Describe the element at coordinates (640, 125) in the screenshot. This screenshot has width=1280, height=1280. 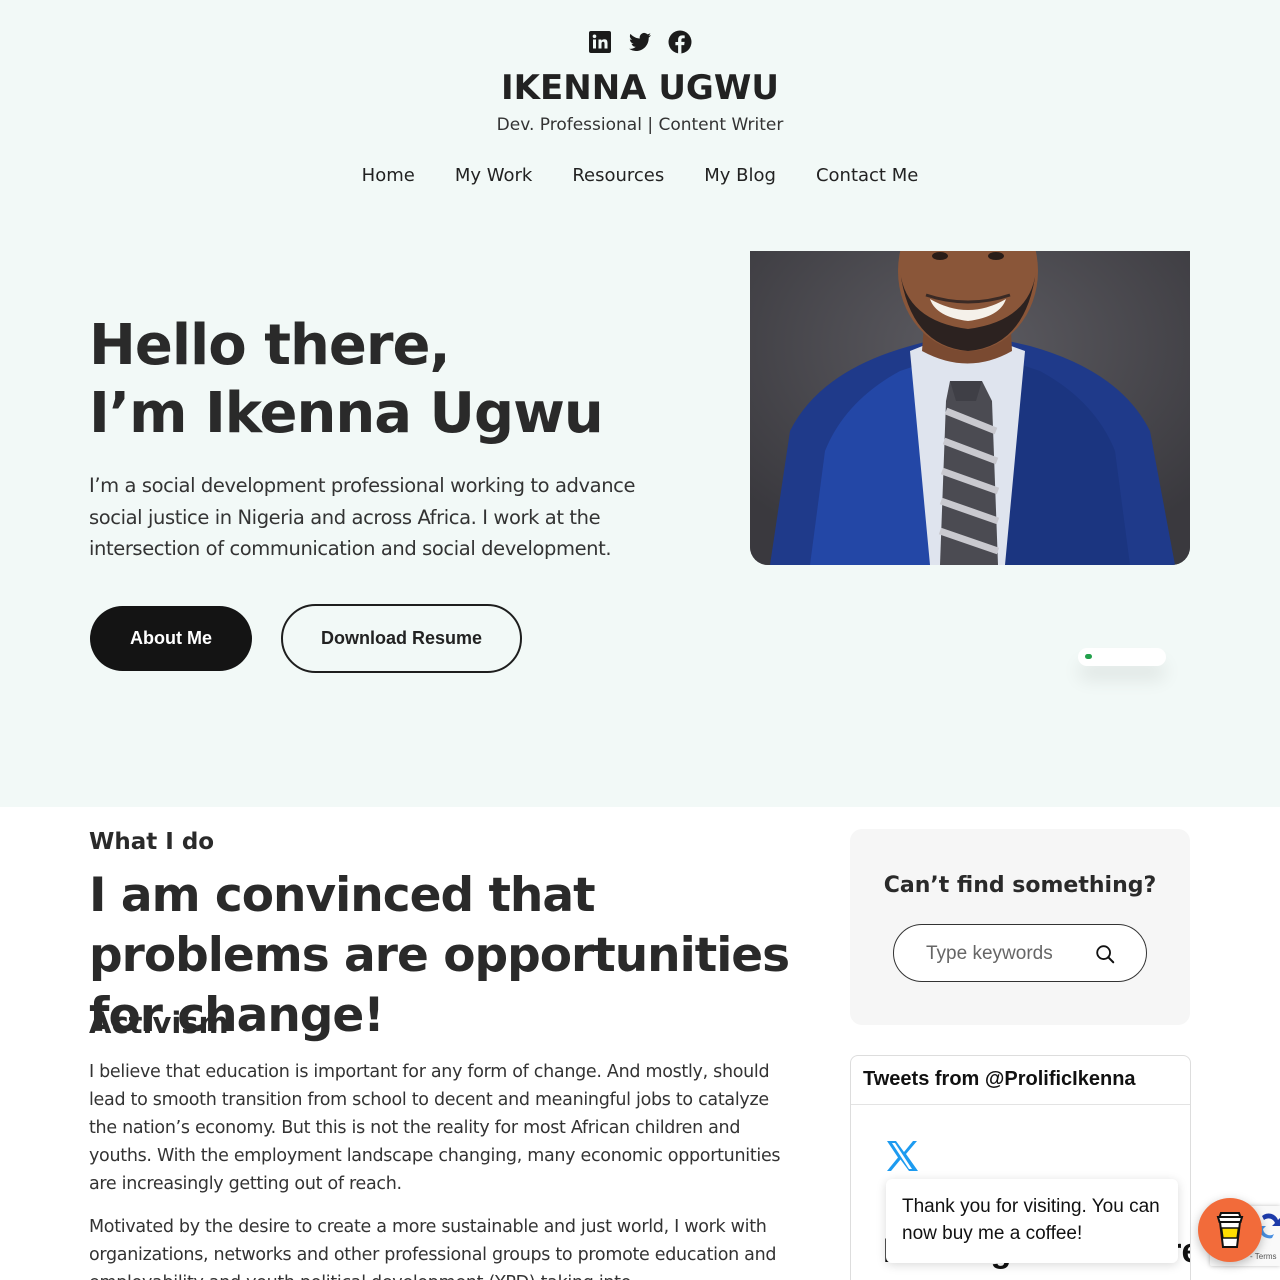
I see `site-tagline: Dev. Professional | Content Writer` at that location.